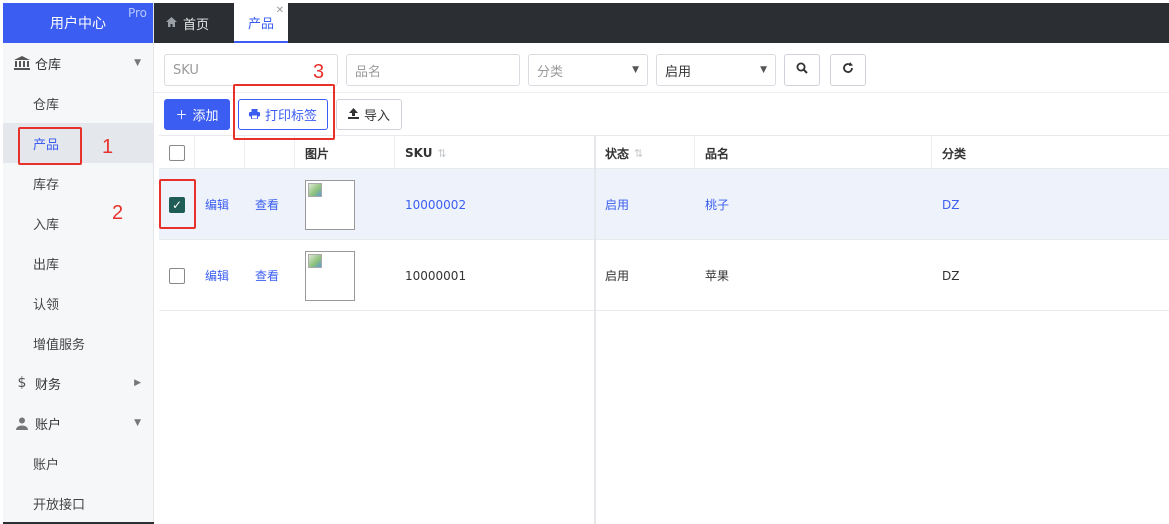  I want to click on tab-product: 产品 ✕, so click(261, 23).